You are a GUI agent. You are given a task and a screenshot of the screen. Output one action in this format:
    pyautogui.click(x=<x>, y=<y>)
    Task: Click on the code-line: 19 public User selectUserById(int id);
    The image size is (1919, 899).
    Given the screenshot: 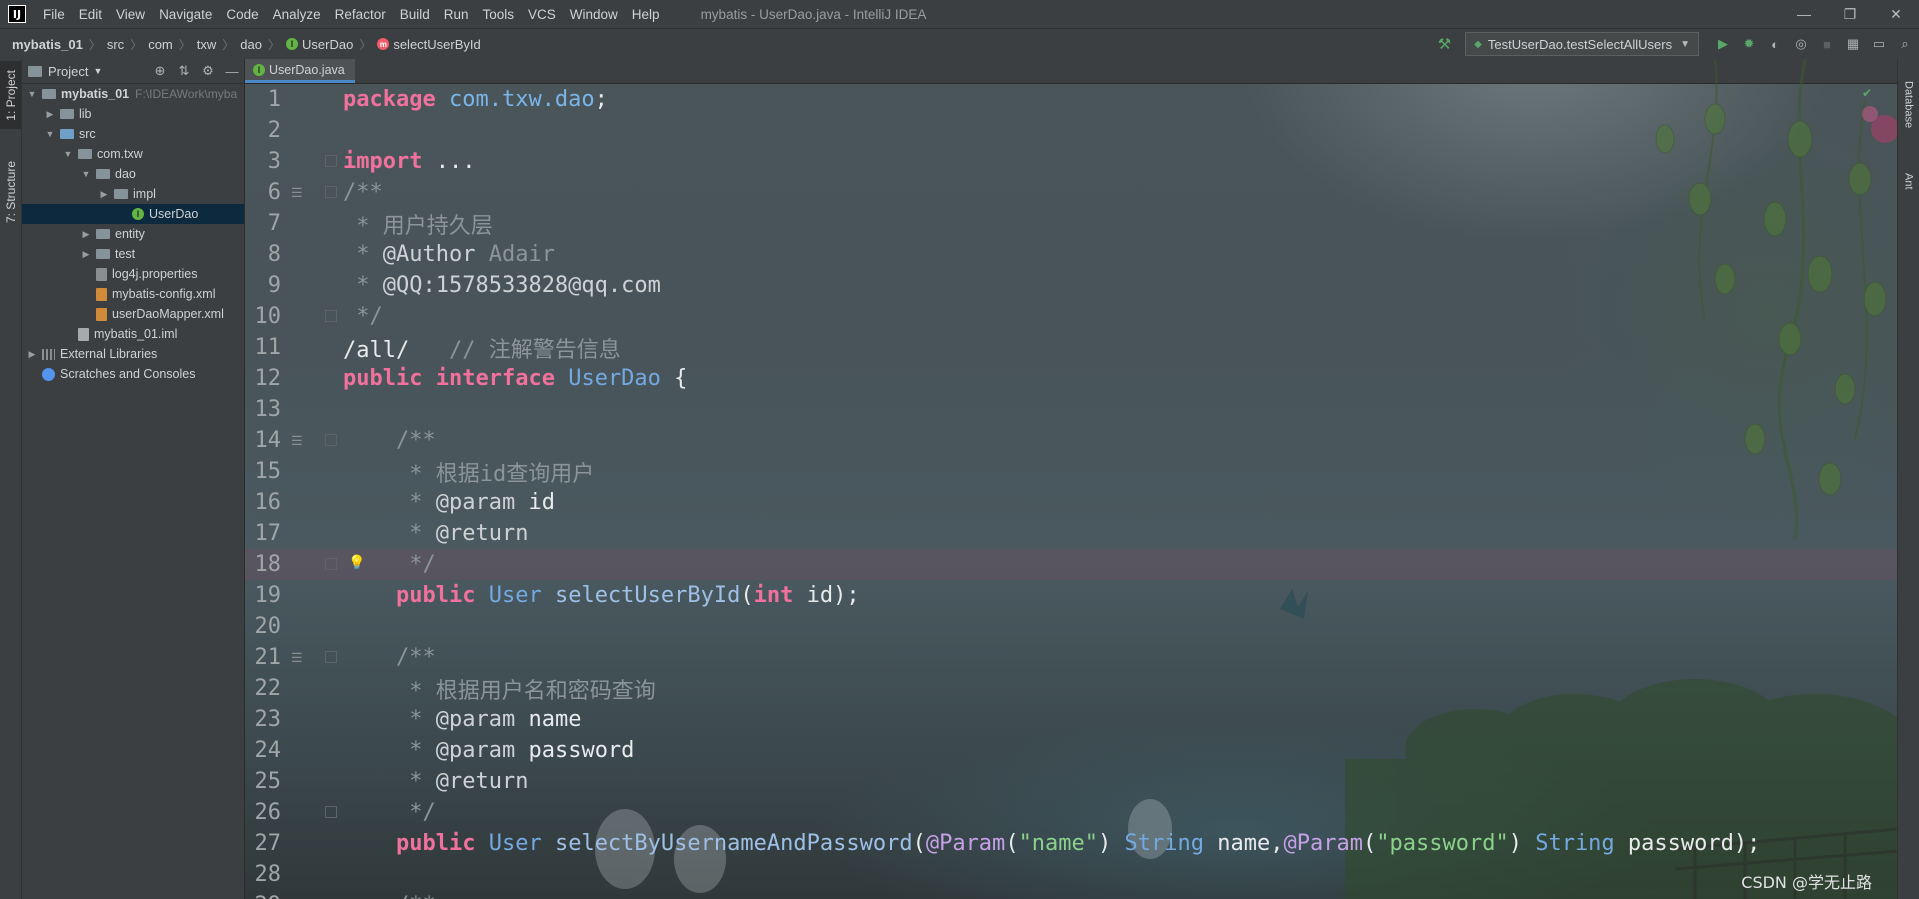 What is the action you would take?
    pyautogui.click(x=1071, y=595)
    